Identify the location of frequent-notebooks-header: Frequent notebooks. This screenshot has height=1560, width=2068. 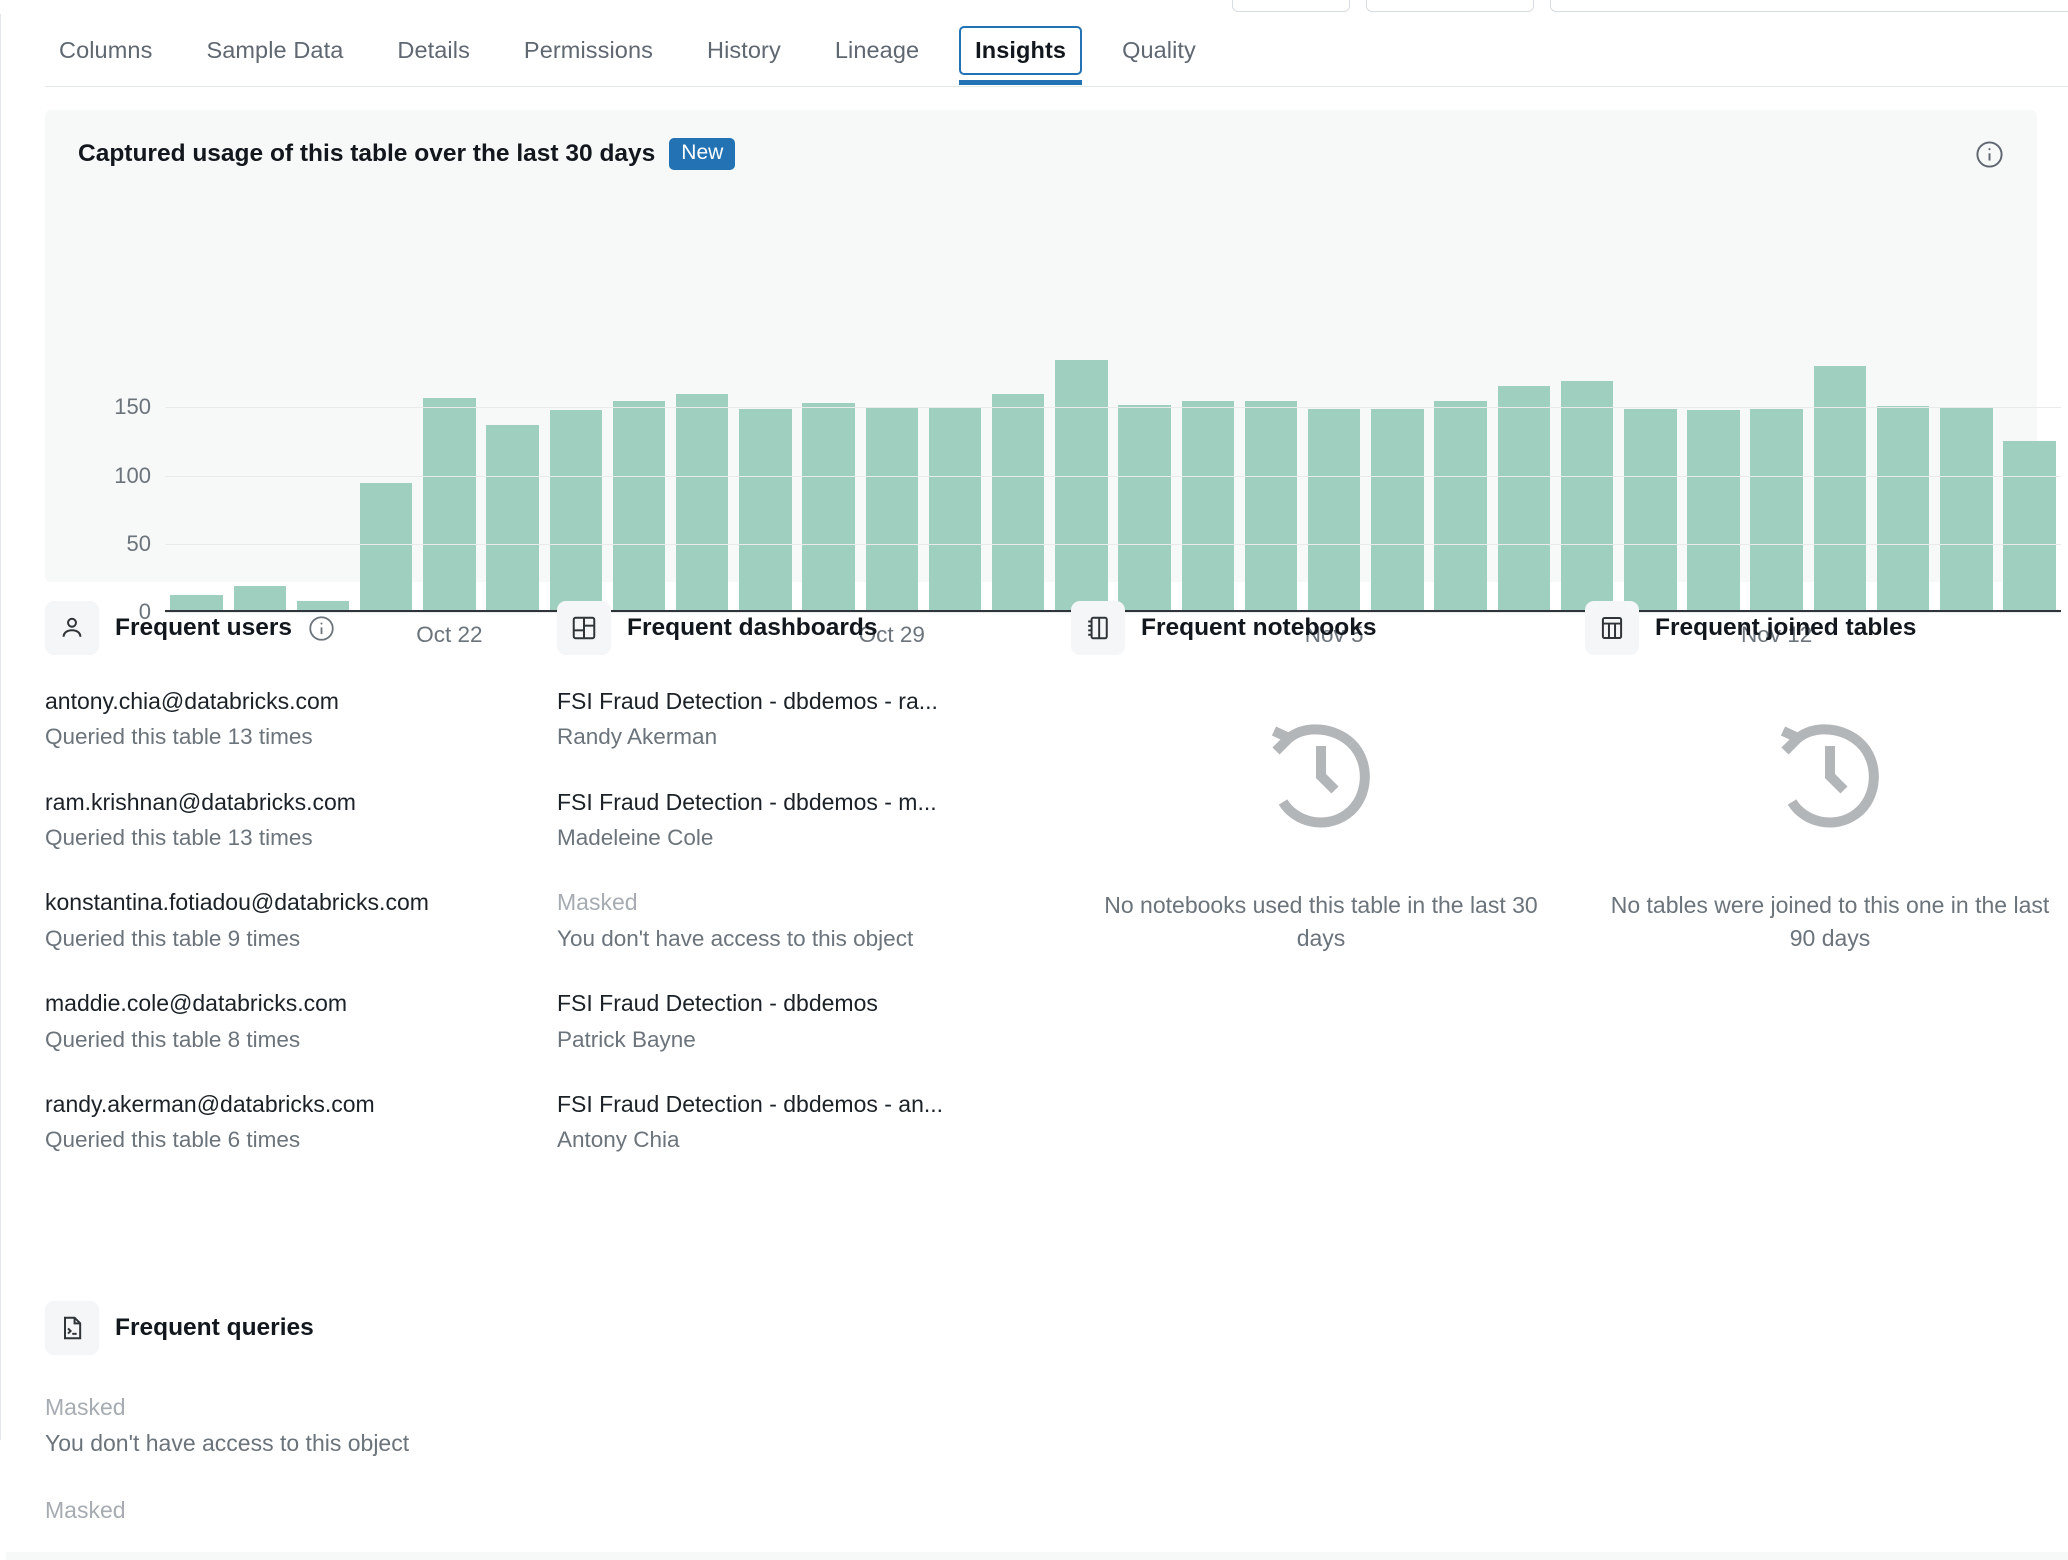
(1321, 628).